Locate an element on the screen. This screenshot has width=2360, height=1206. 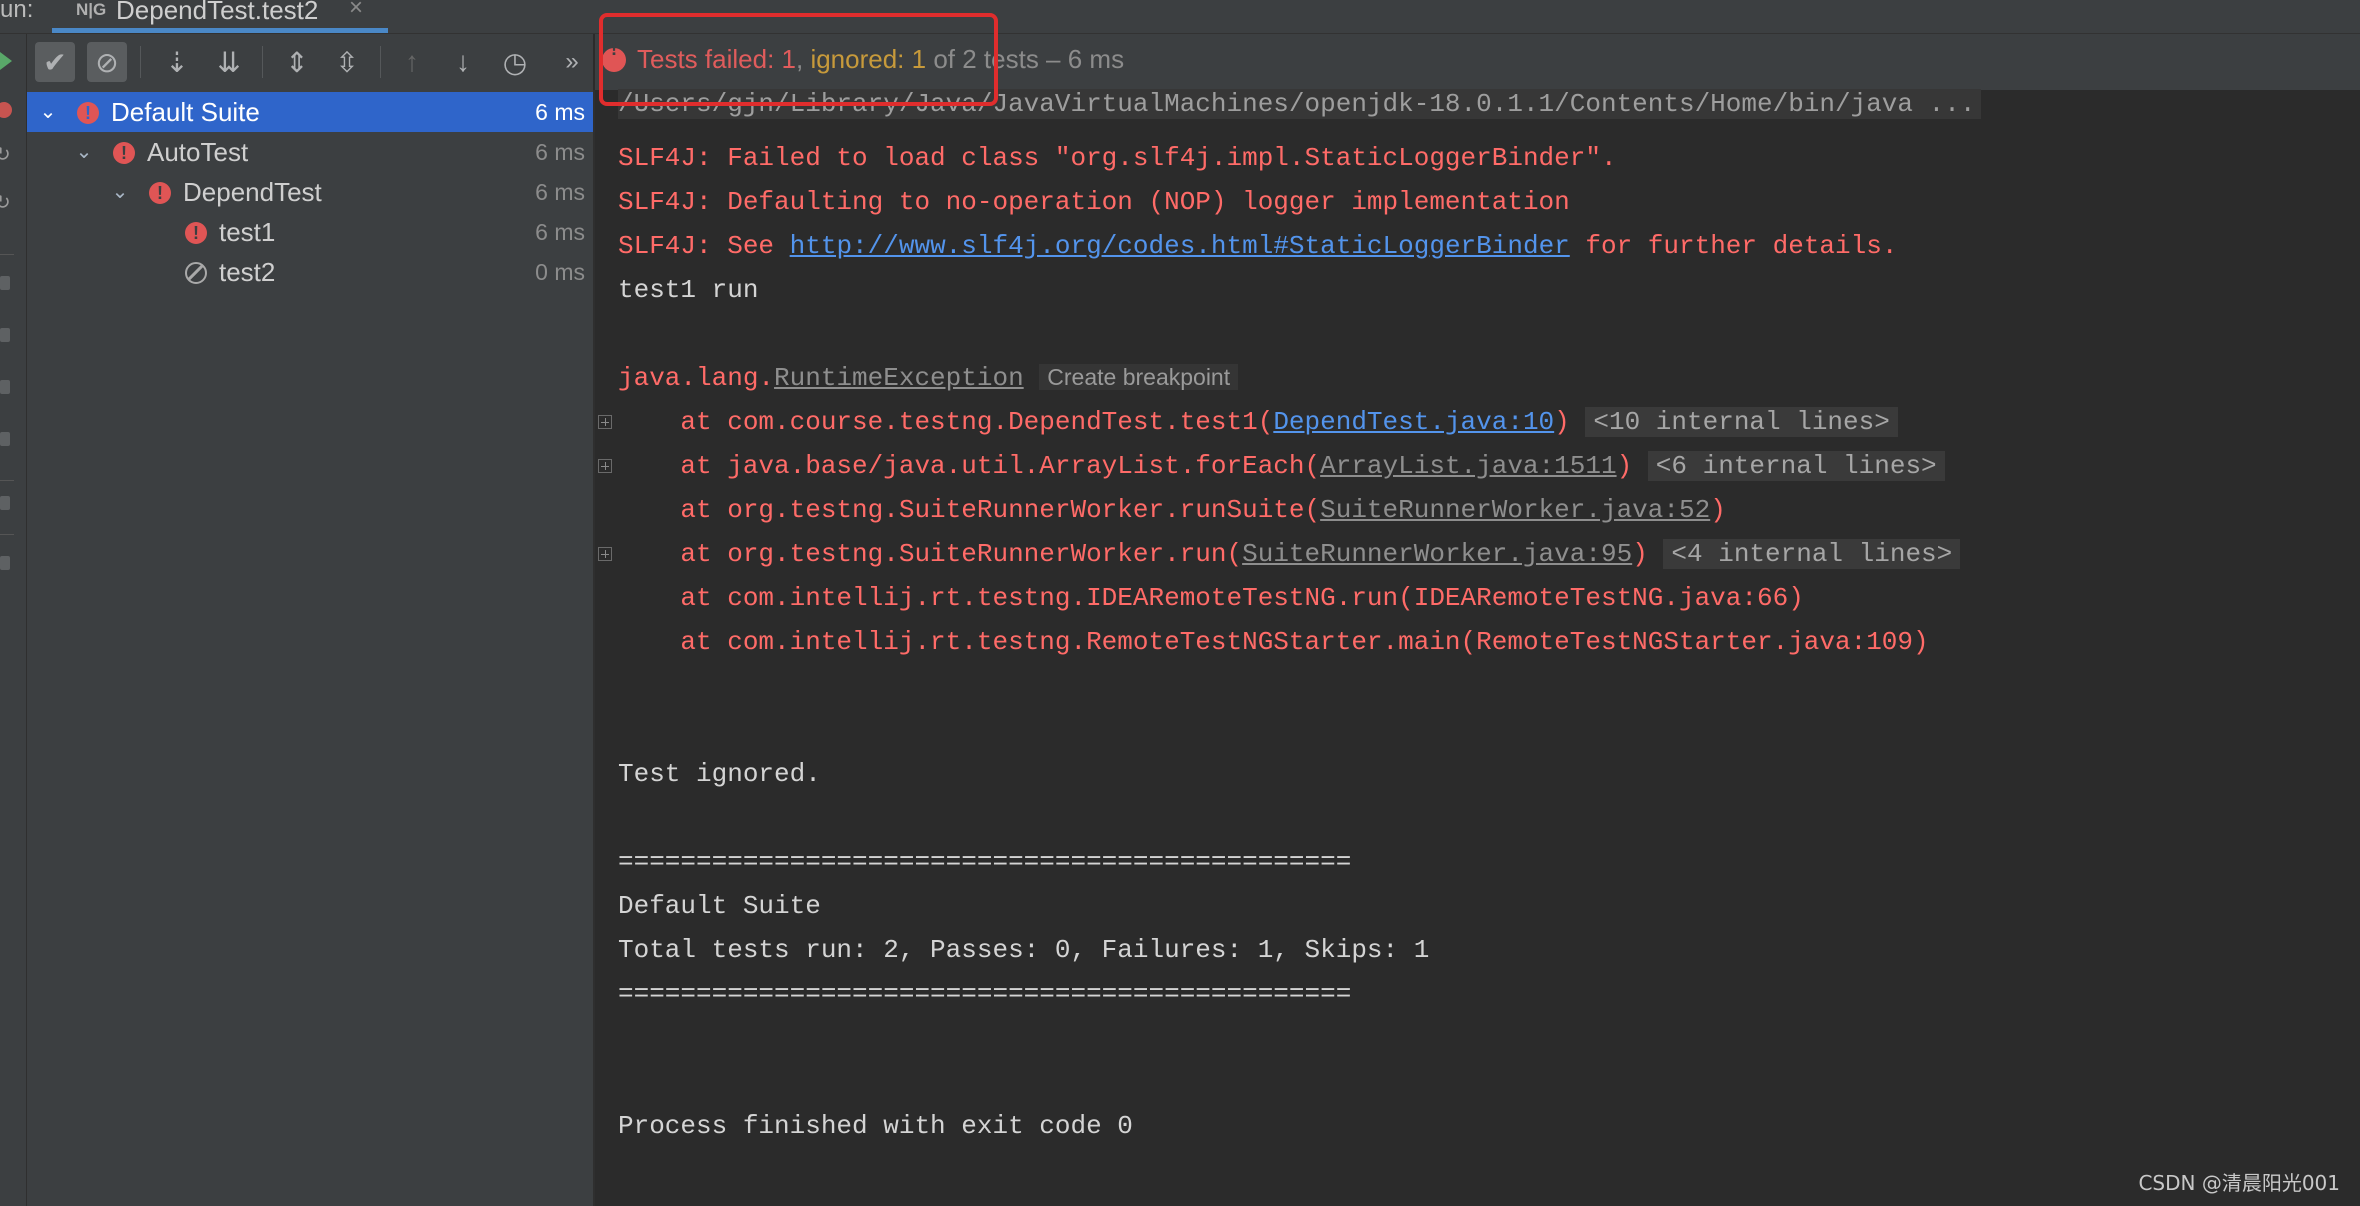
sort-duration-icon: ⇊ is located at coordinates (229, 62).